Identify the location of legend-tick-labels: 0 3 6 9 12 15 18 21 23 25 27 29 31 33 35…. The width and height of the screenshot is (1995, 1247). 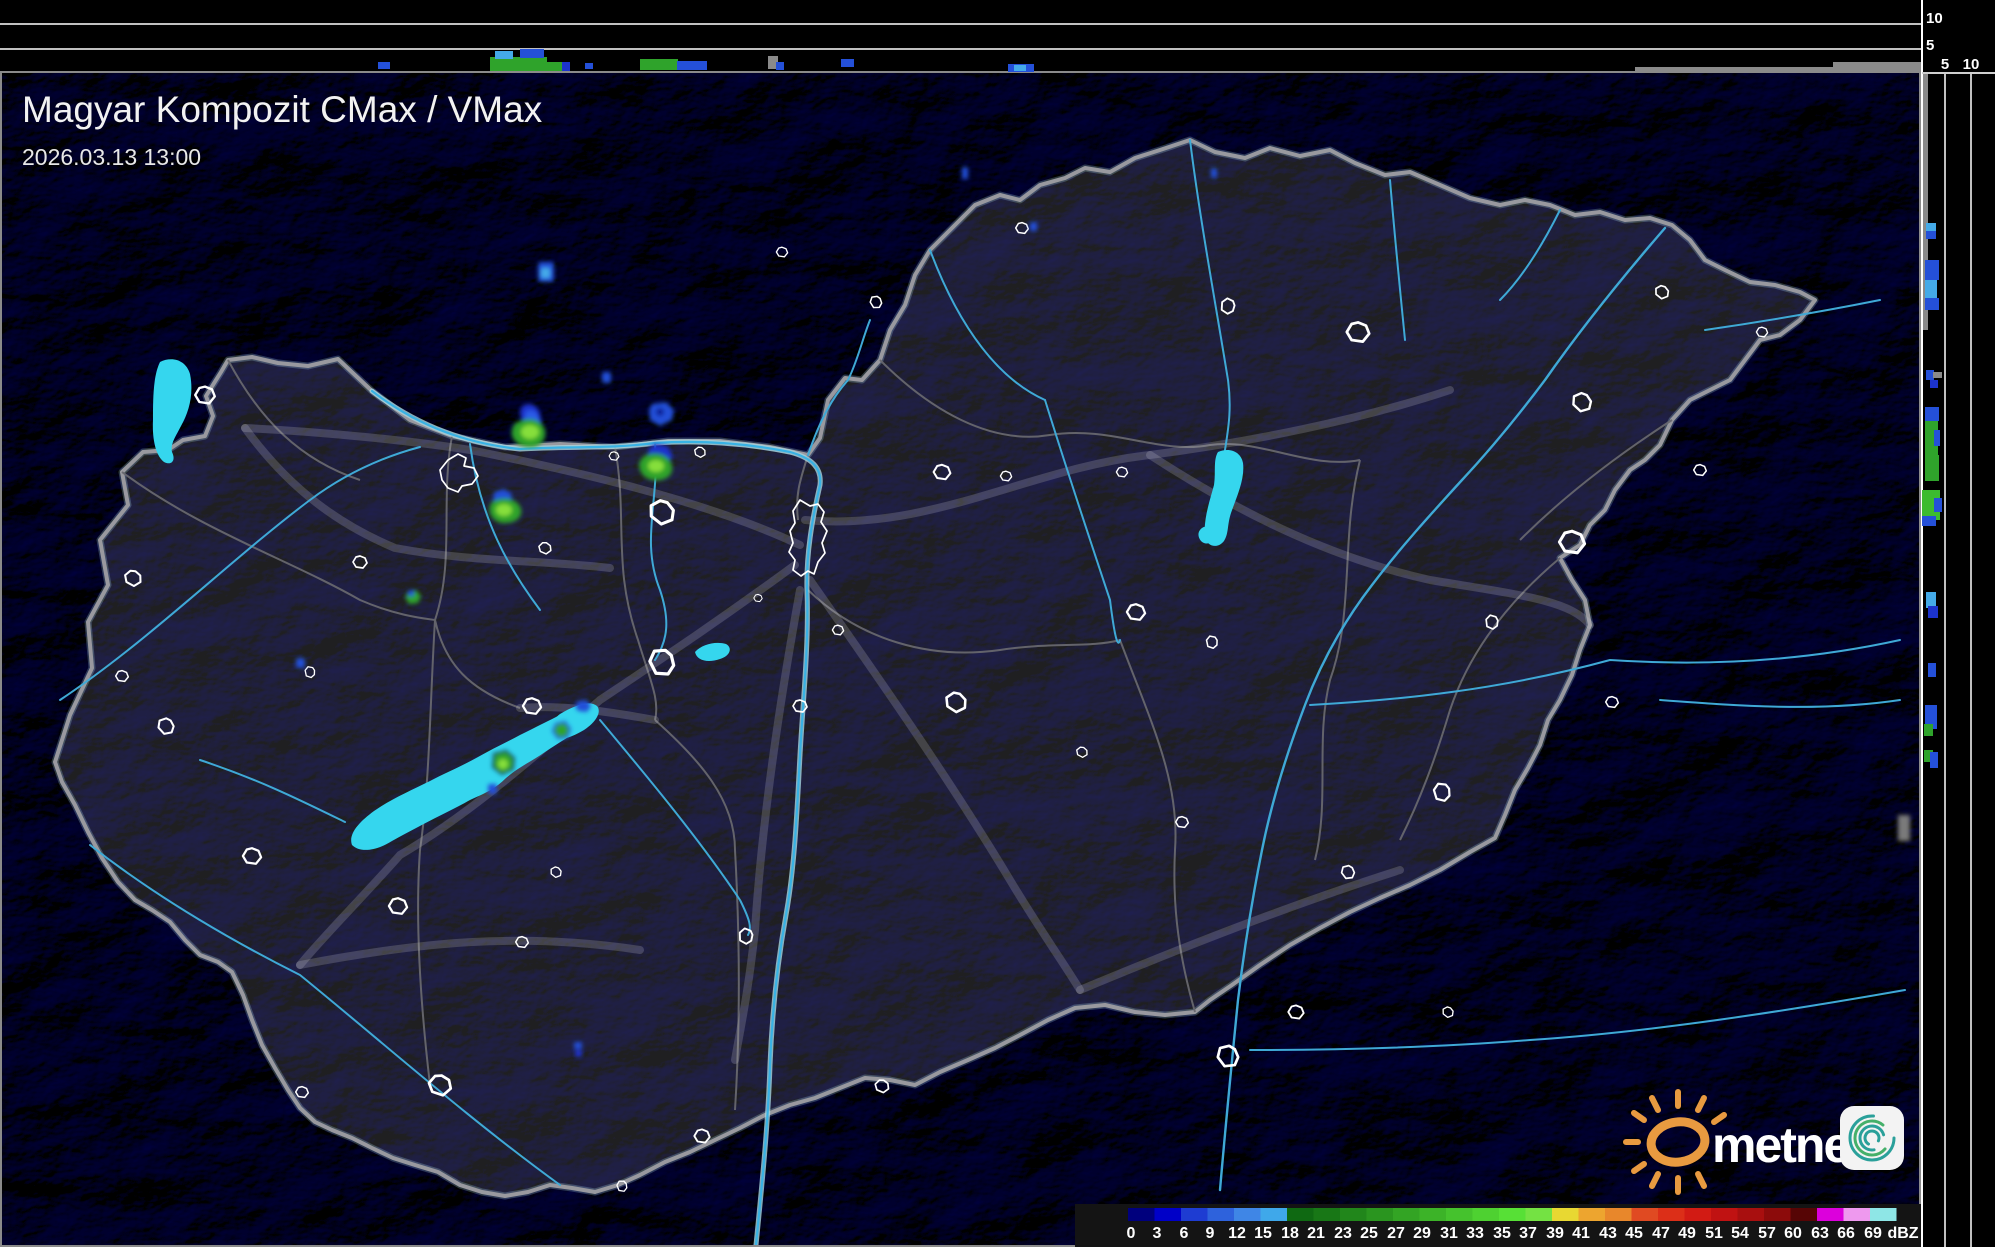
(1523, 1233).